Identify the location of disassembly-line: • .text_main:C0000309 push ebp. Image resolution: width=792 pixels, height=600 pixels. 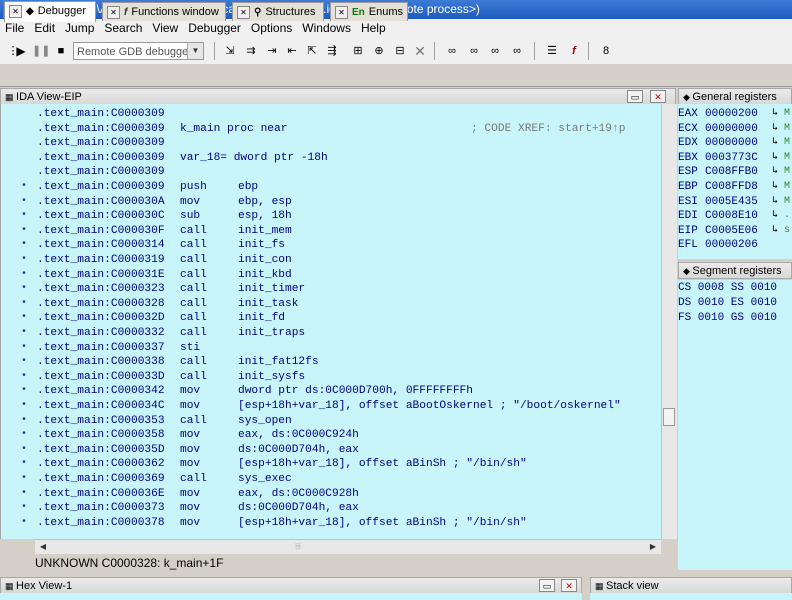
(331, 187).